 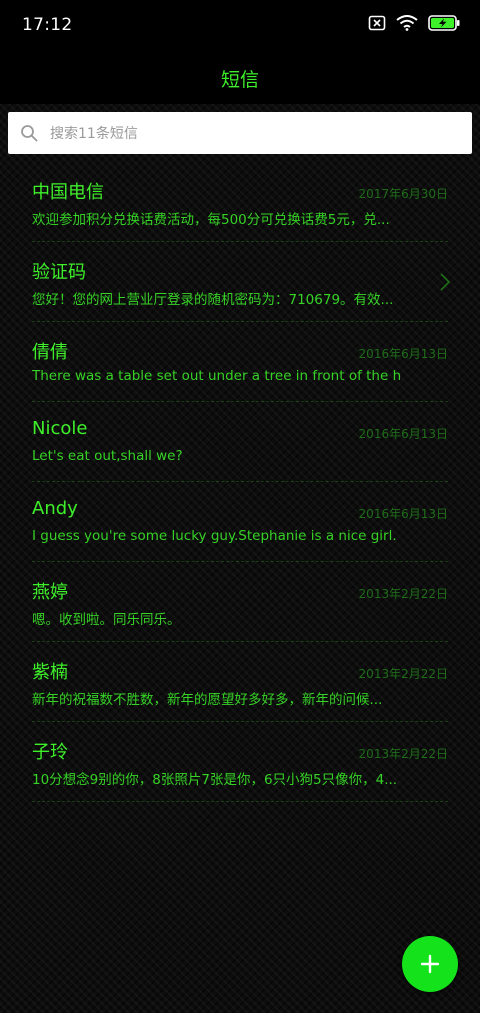 What do you see at coordinates (50, 592) in the screenshot?
I see `message-sender: 燕婷` at bounding box center [50, 592].